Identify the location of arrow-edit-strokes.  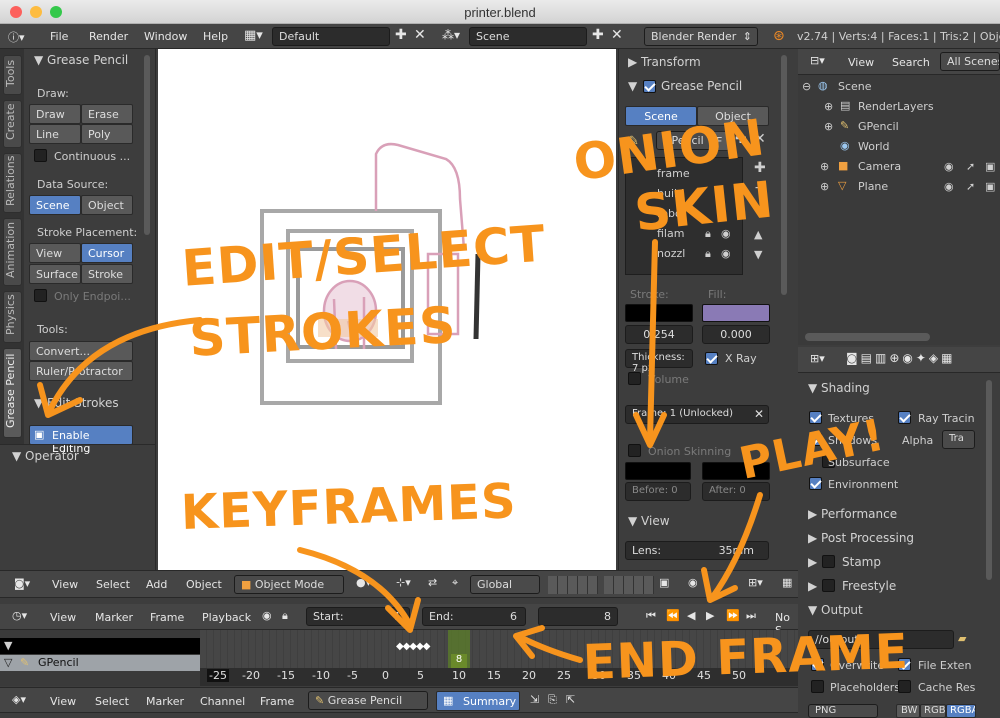
(125, 365).